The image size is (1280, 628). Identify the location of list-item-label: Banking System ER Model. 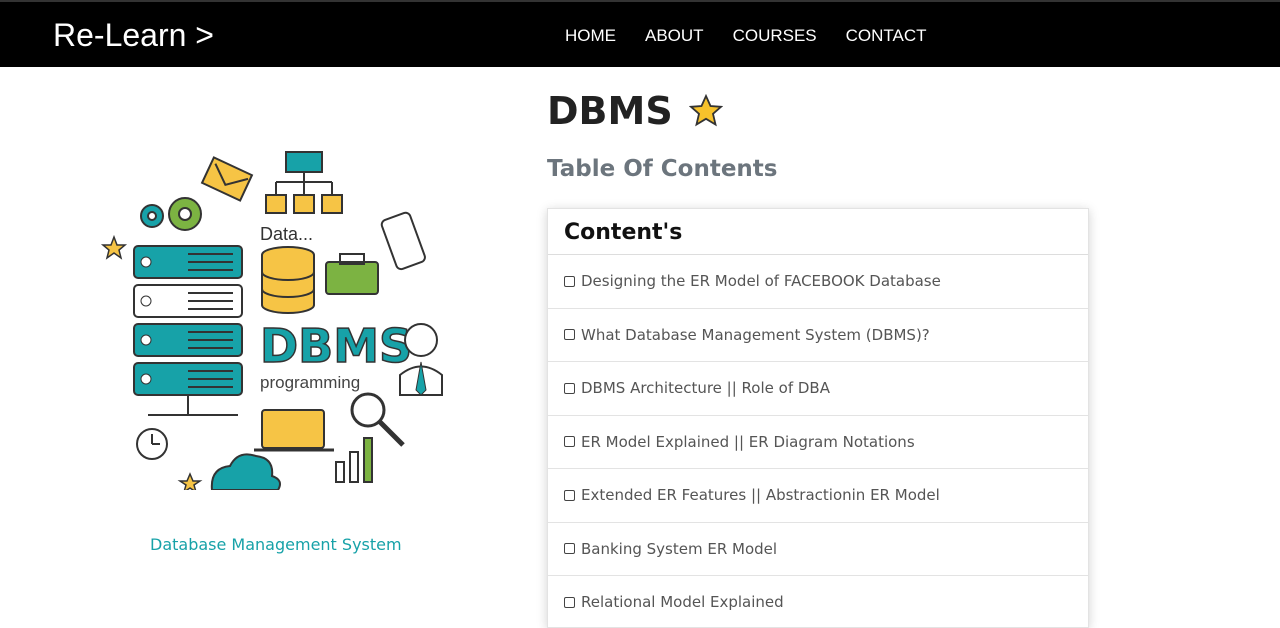
(679, 548).